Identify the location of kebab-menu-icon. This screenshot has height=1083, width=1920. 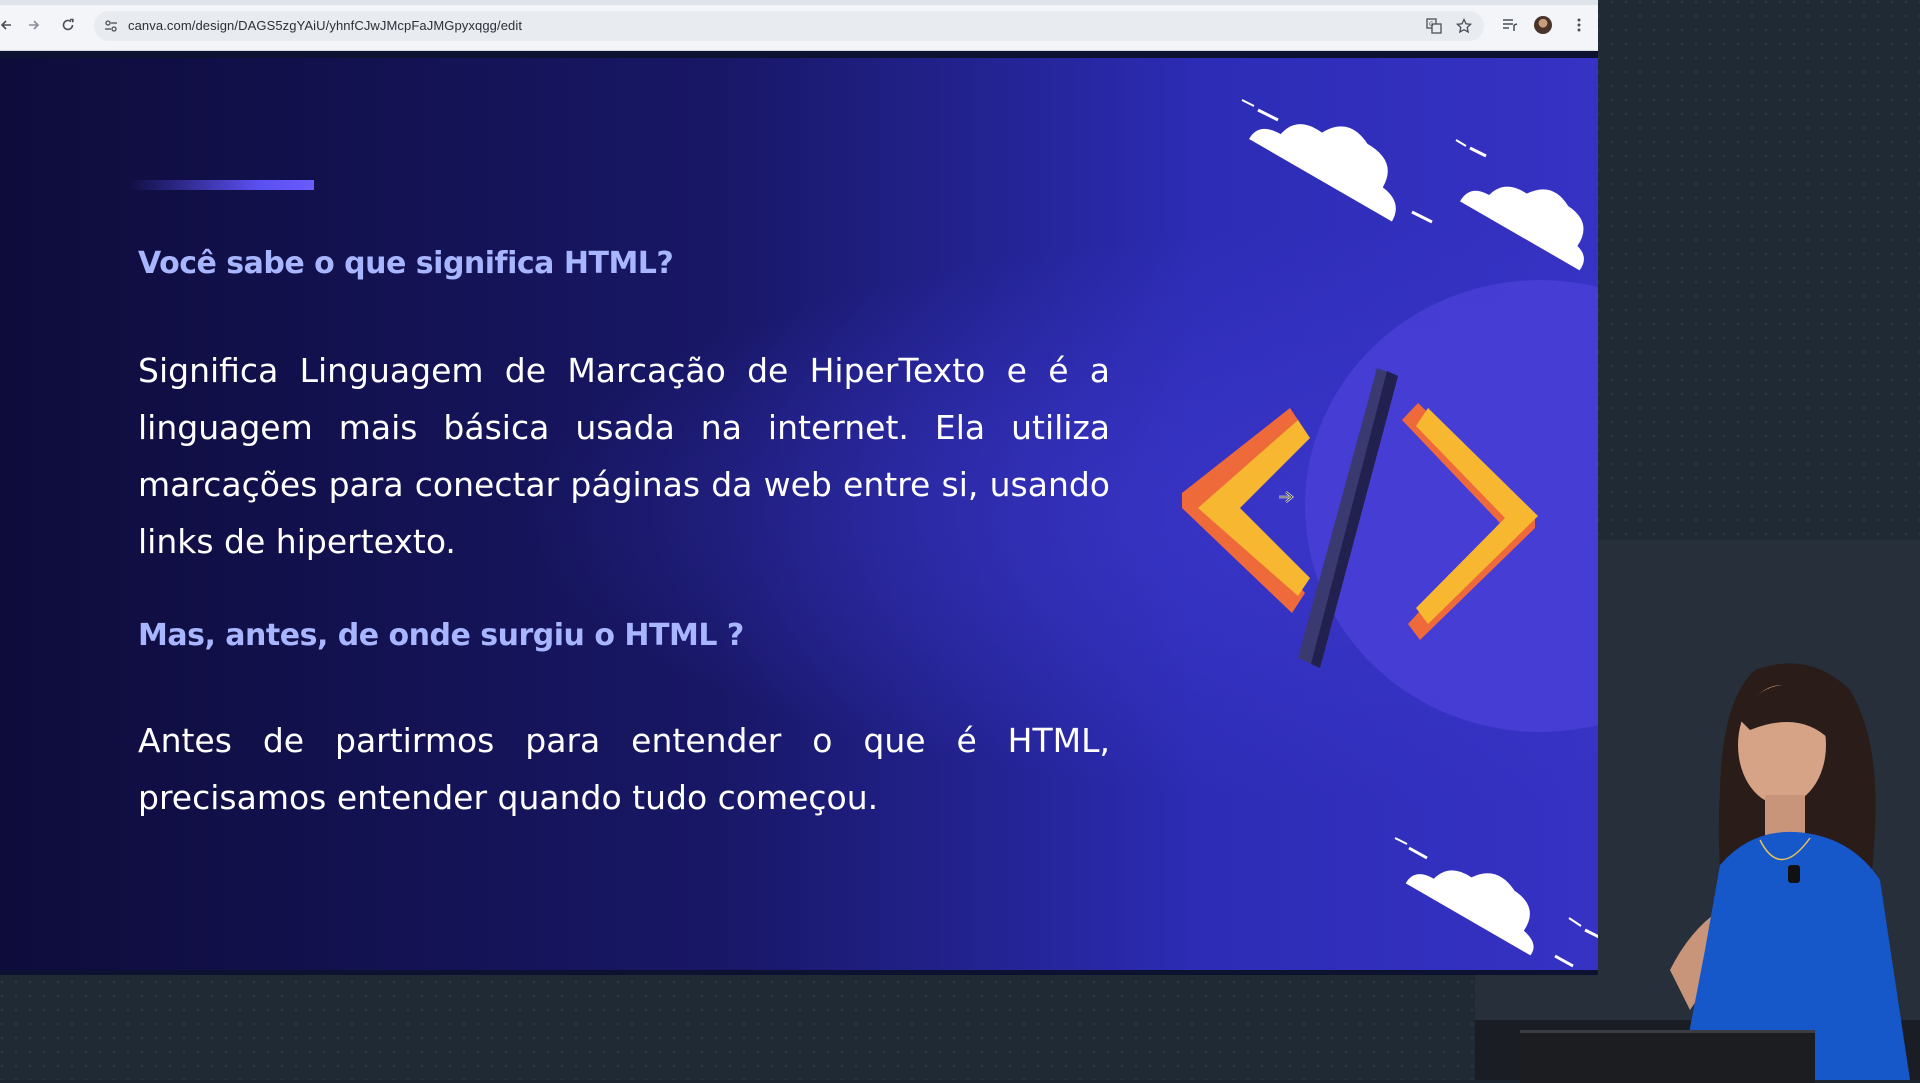
(1579, 25).